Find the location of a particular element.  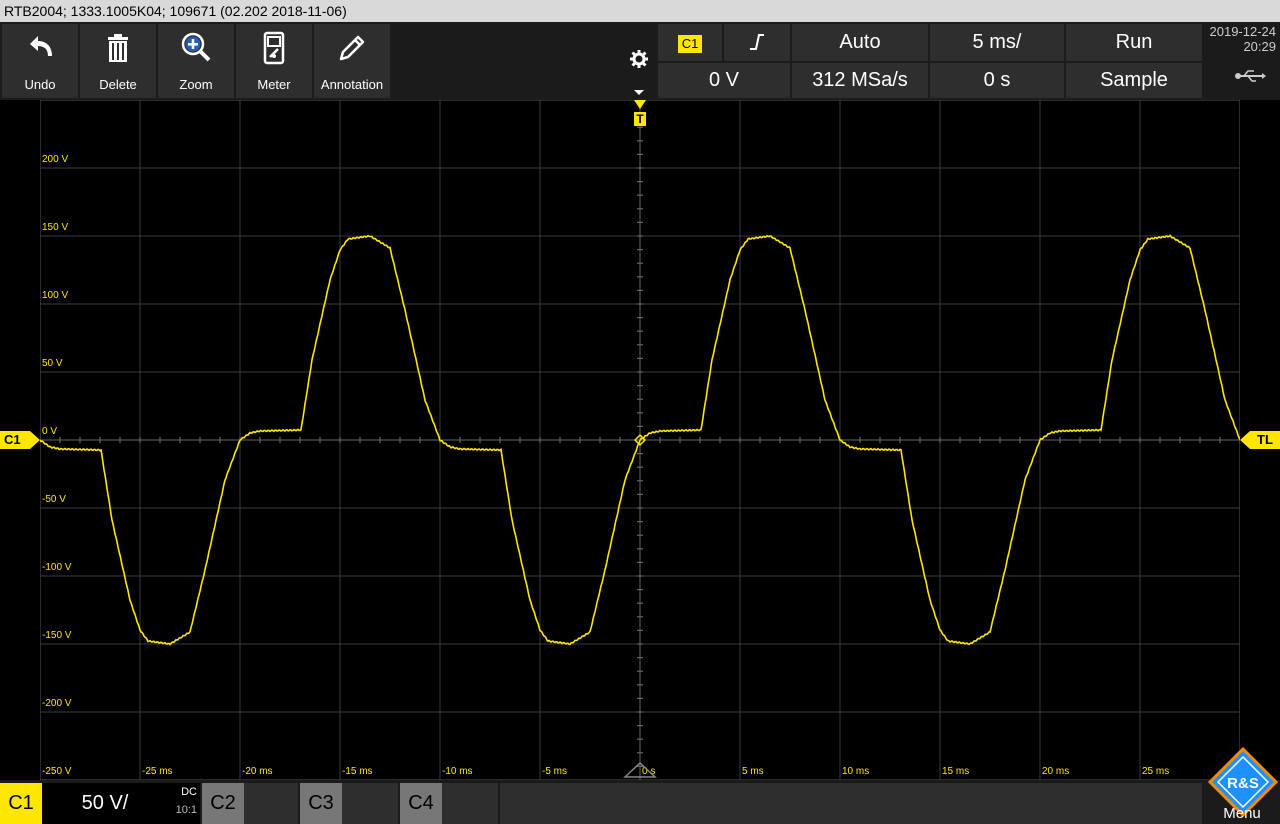

meter-button: Meter is located at coordinates (274, 61).